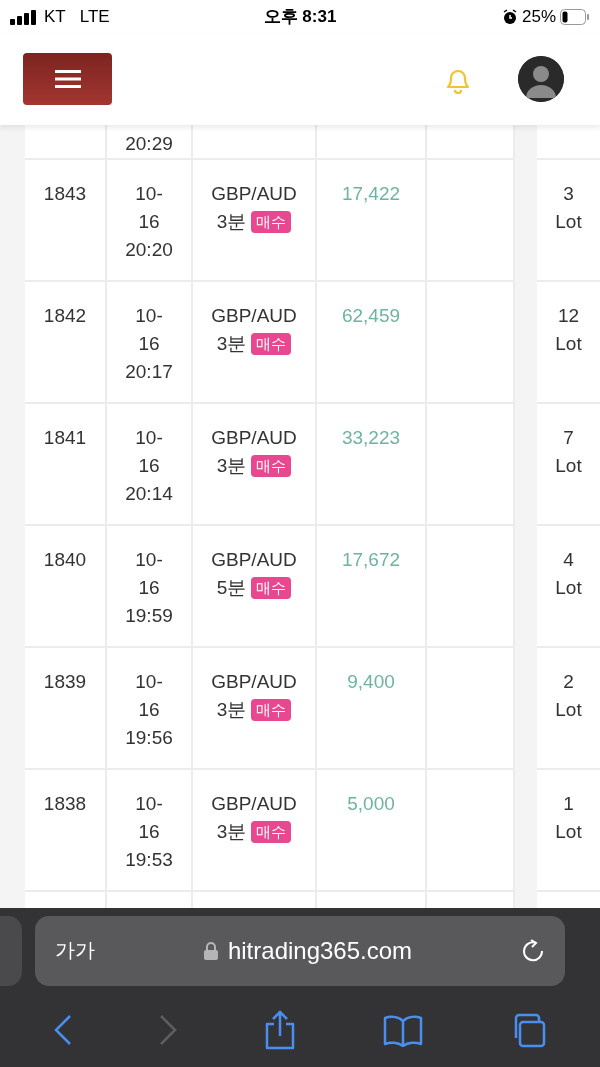 The width and height of the screenshot is (600, 1067). Describe the element at coordinates (149, 144) in the screenshot. I see `trade-time: 20:29` at that location.